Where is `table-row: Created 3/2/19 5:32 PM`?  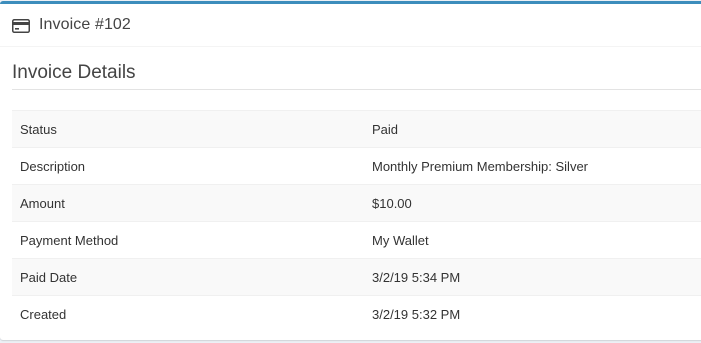 table-row: Created 3/2/19 5:32 PM is located at coordinates (356, 314).